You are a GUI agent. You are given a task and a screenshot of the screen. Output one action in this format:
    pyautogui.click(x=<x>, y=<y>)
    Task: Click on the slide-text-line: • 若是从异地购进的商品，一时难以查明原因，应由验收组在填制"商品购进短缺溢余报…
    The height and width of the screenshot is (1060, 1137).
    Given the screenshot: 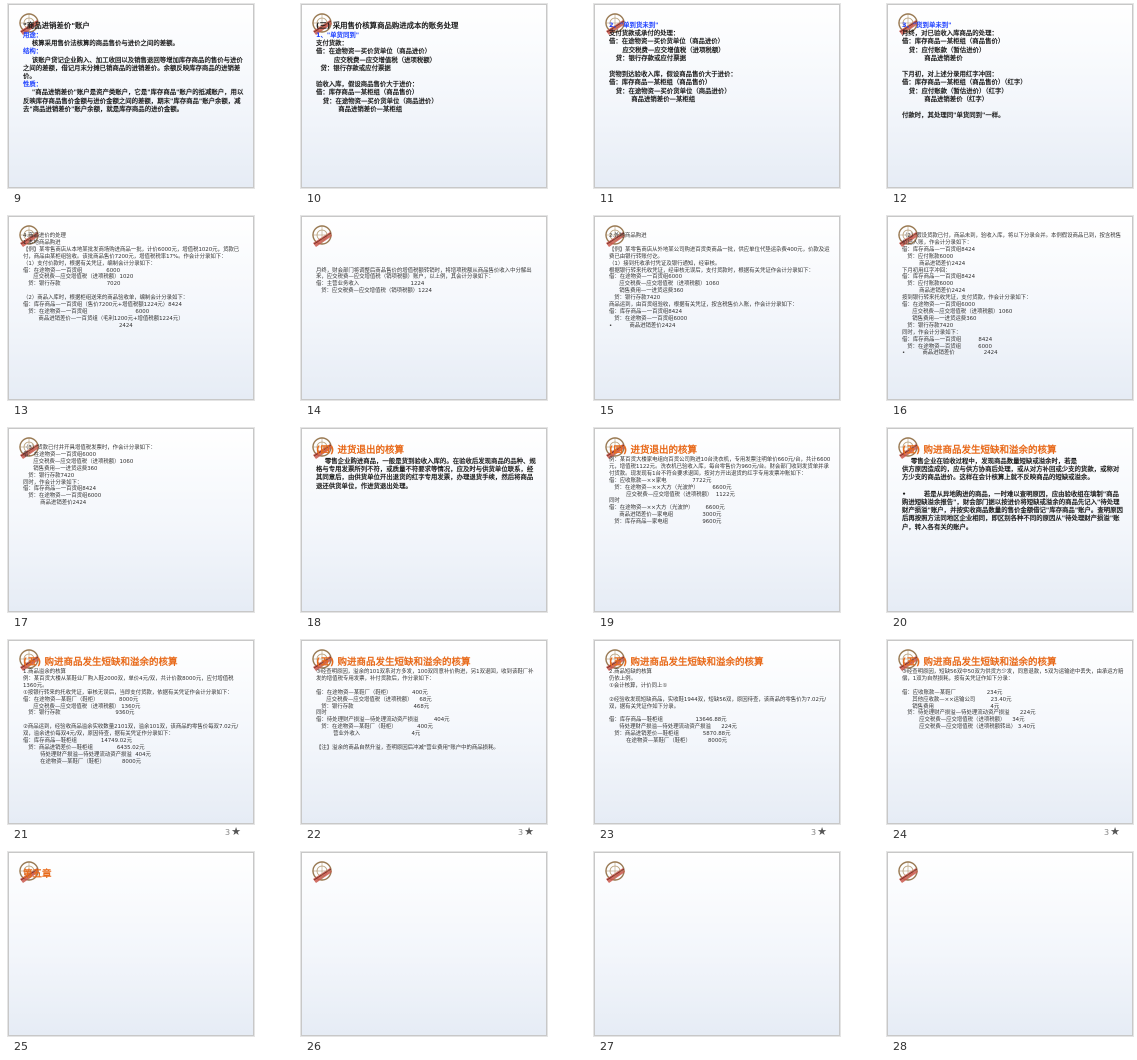 What is the action you would take?
    pyautogui.click(x=1012, y=510)
    